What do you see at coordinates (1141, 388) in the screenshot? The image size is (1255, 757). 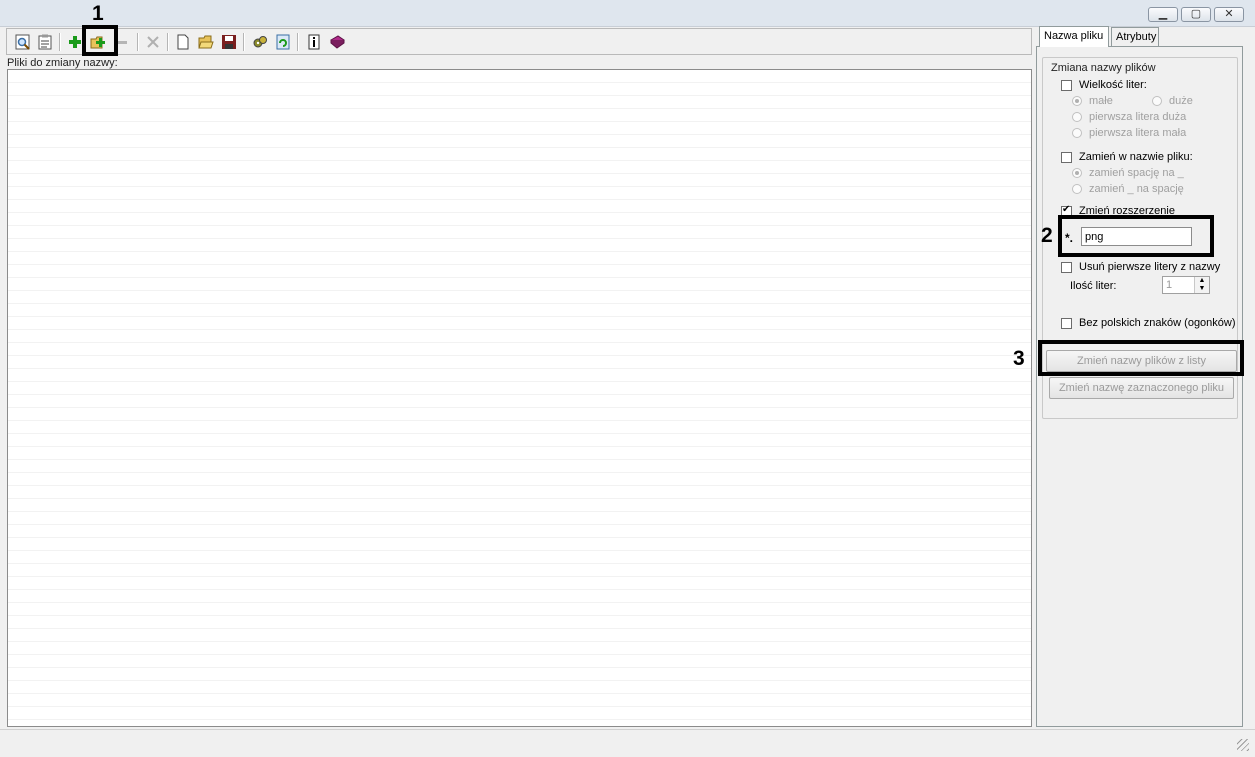 I see `rename-selected-button: Zmień nazwę zaznaczonego pliku` at bounding box center [1141, 388].